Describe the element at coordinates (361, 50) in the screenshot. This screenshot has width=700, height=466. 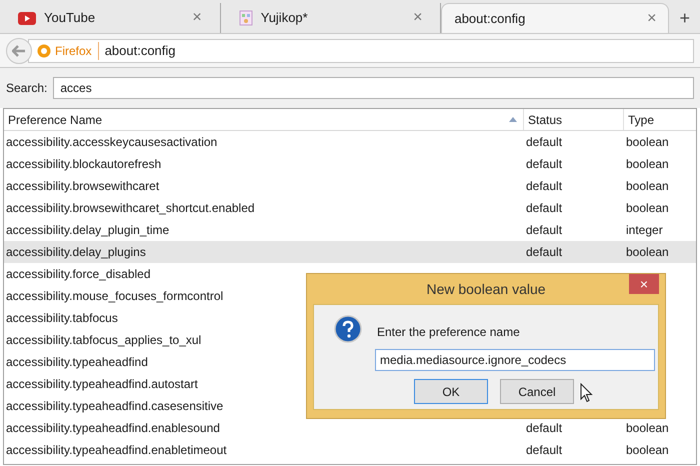
I see `url-bar: Firefox about:config` at that location.